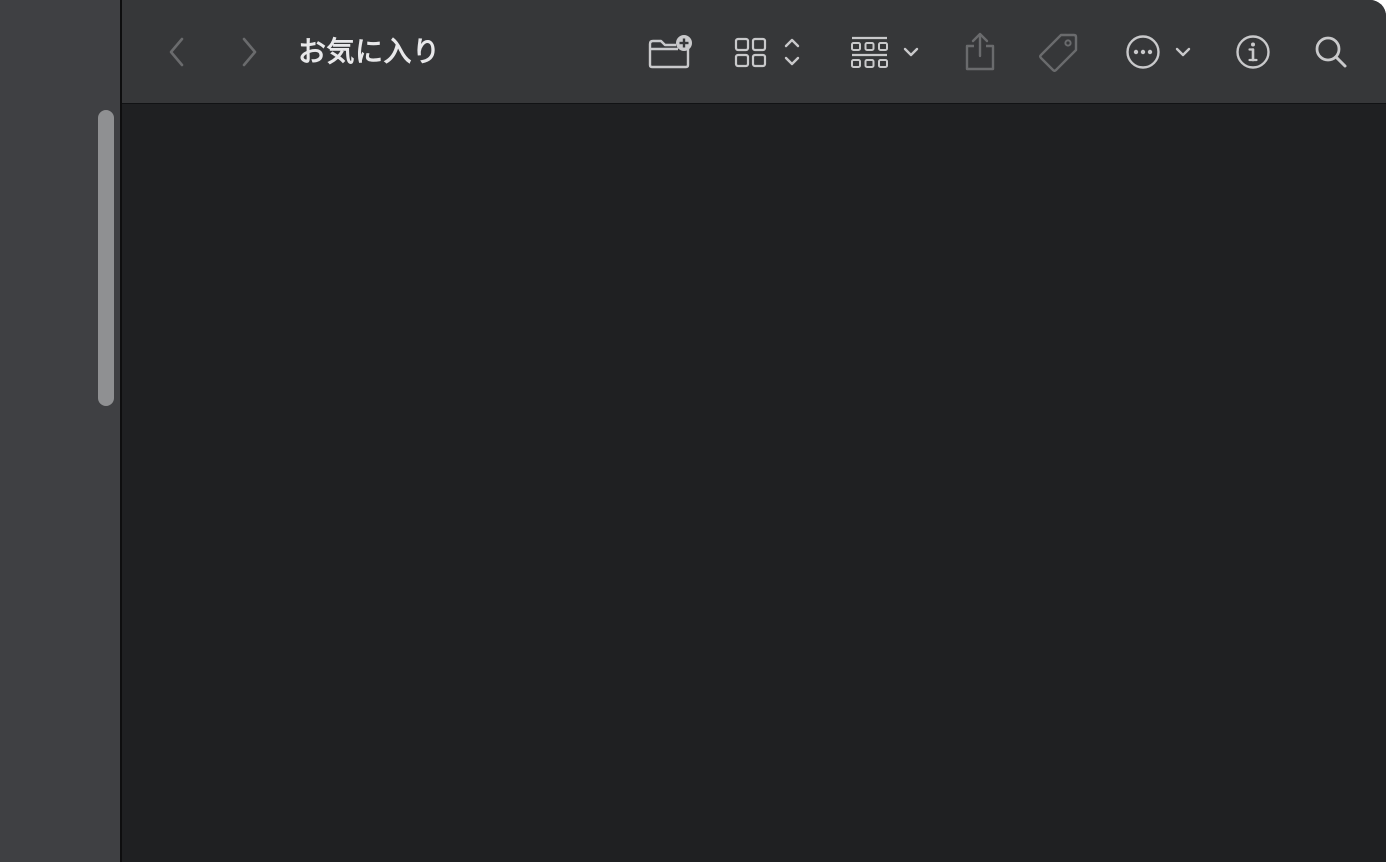 Image resolution: width=1386 pixels, height=862 pixels. I want to click on ellipsis-circle-icon, so click(1158, 52).